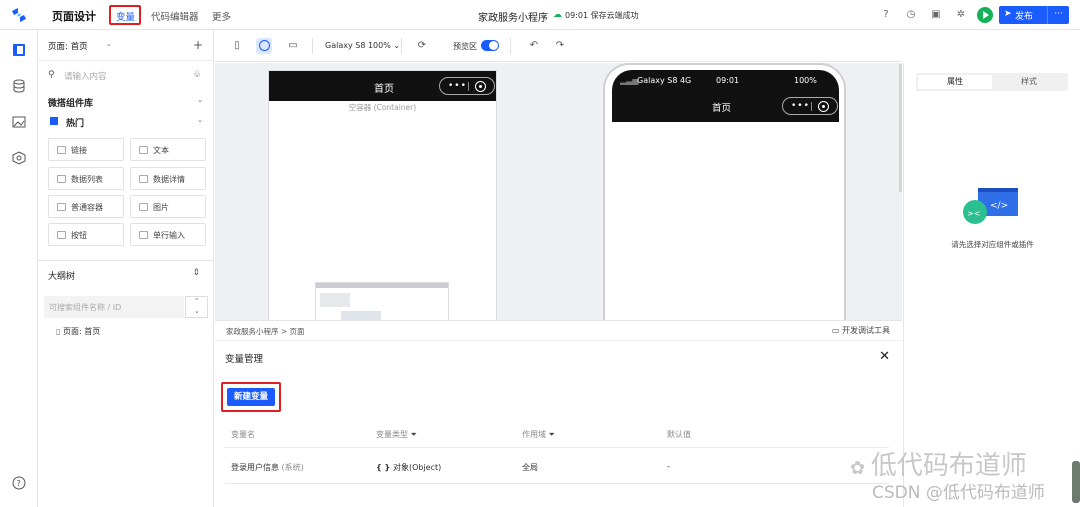 This screenshot has width=1080, height=507. I want to click on breadcrumb: 家政服务小程序 > 页面, so click(265, 331).